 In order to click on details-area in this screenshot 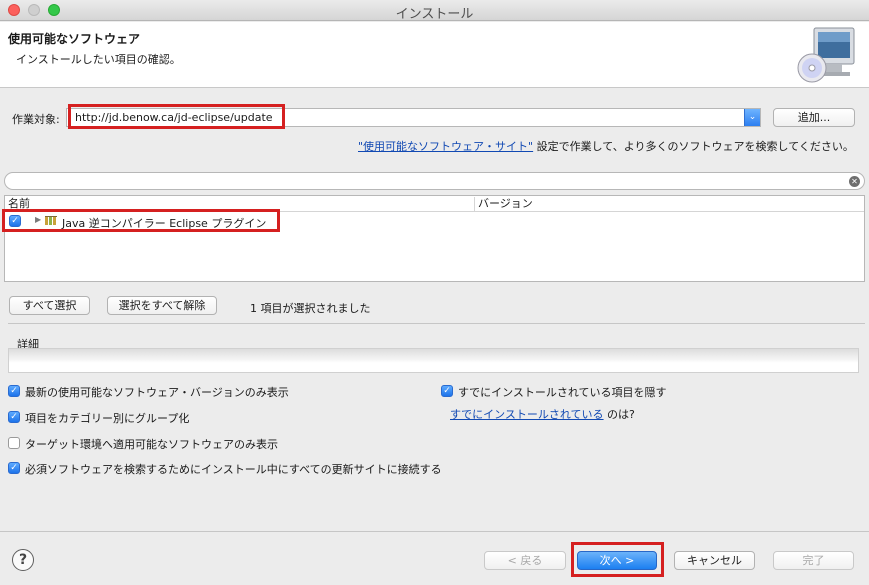, I will do `click(433, 360)`.